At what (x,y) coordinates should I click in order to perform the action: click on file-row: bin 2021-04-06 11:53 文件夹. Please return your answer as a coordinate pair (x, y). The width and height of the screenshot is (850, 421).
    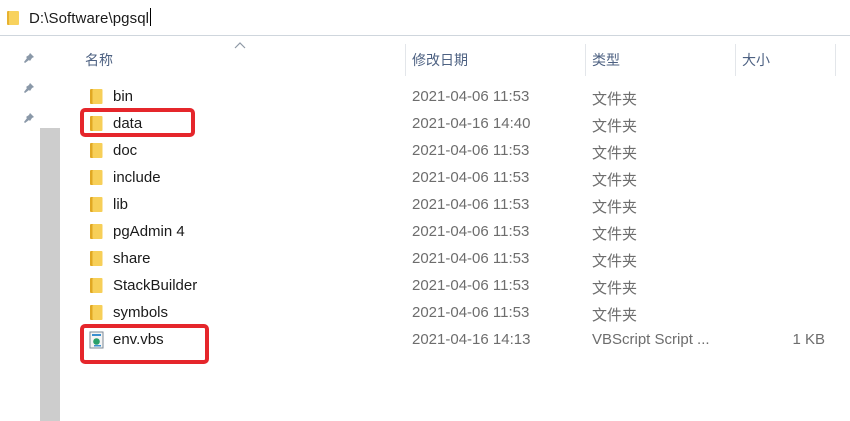
    Looking at the image, I should click on (464, 97).